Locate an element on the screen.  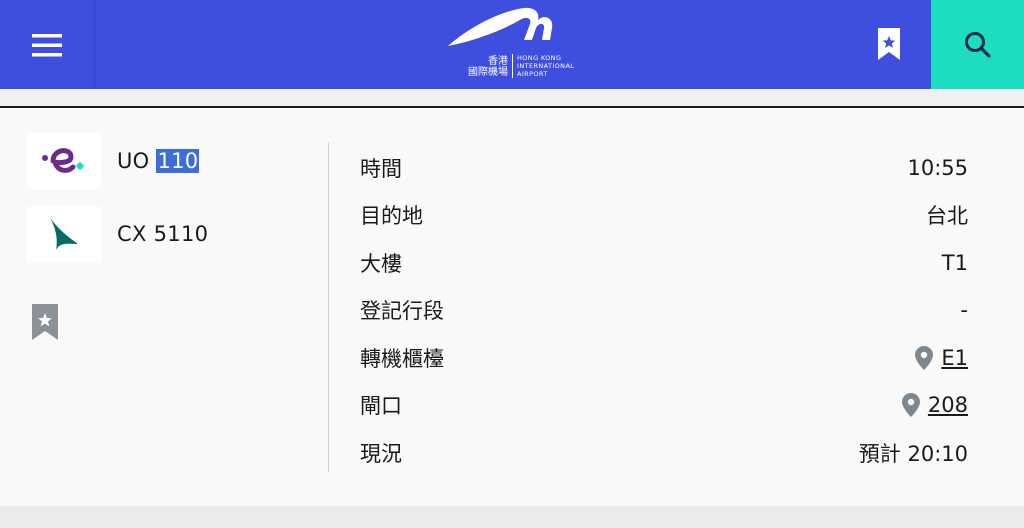
hkia-wing-icon is located at coordinates (500, 26).